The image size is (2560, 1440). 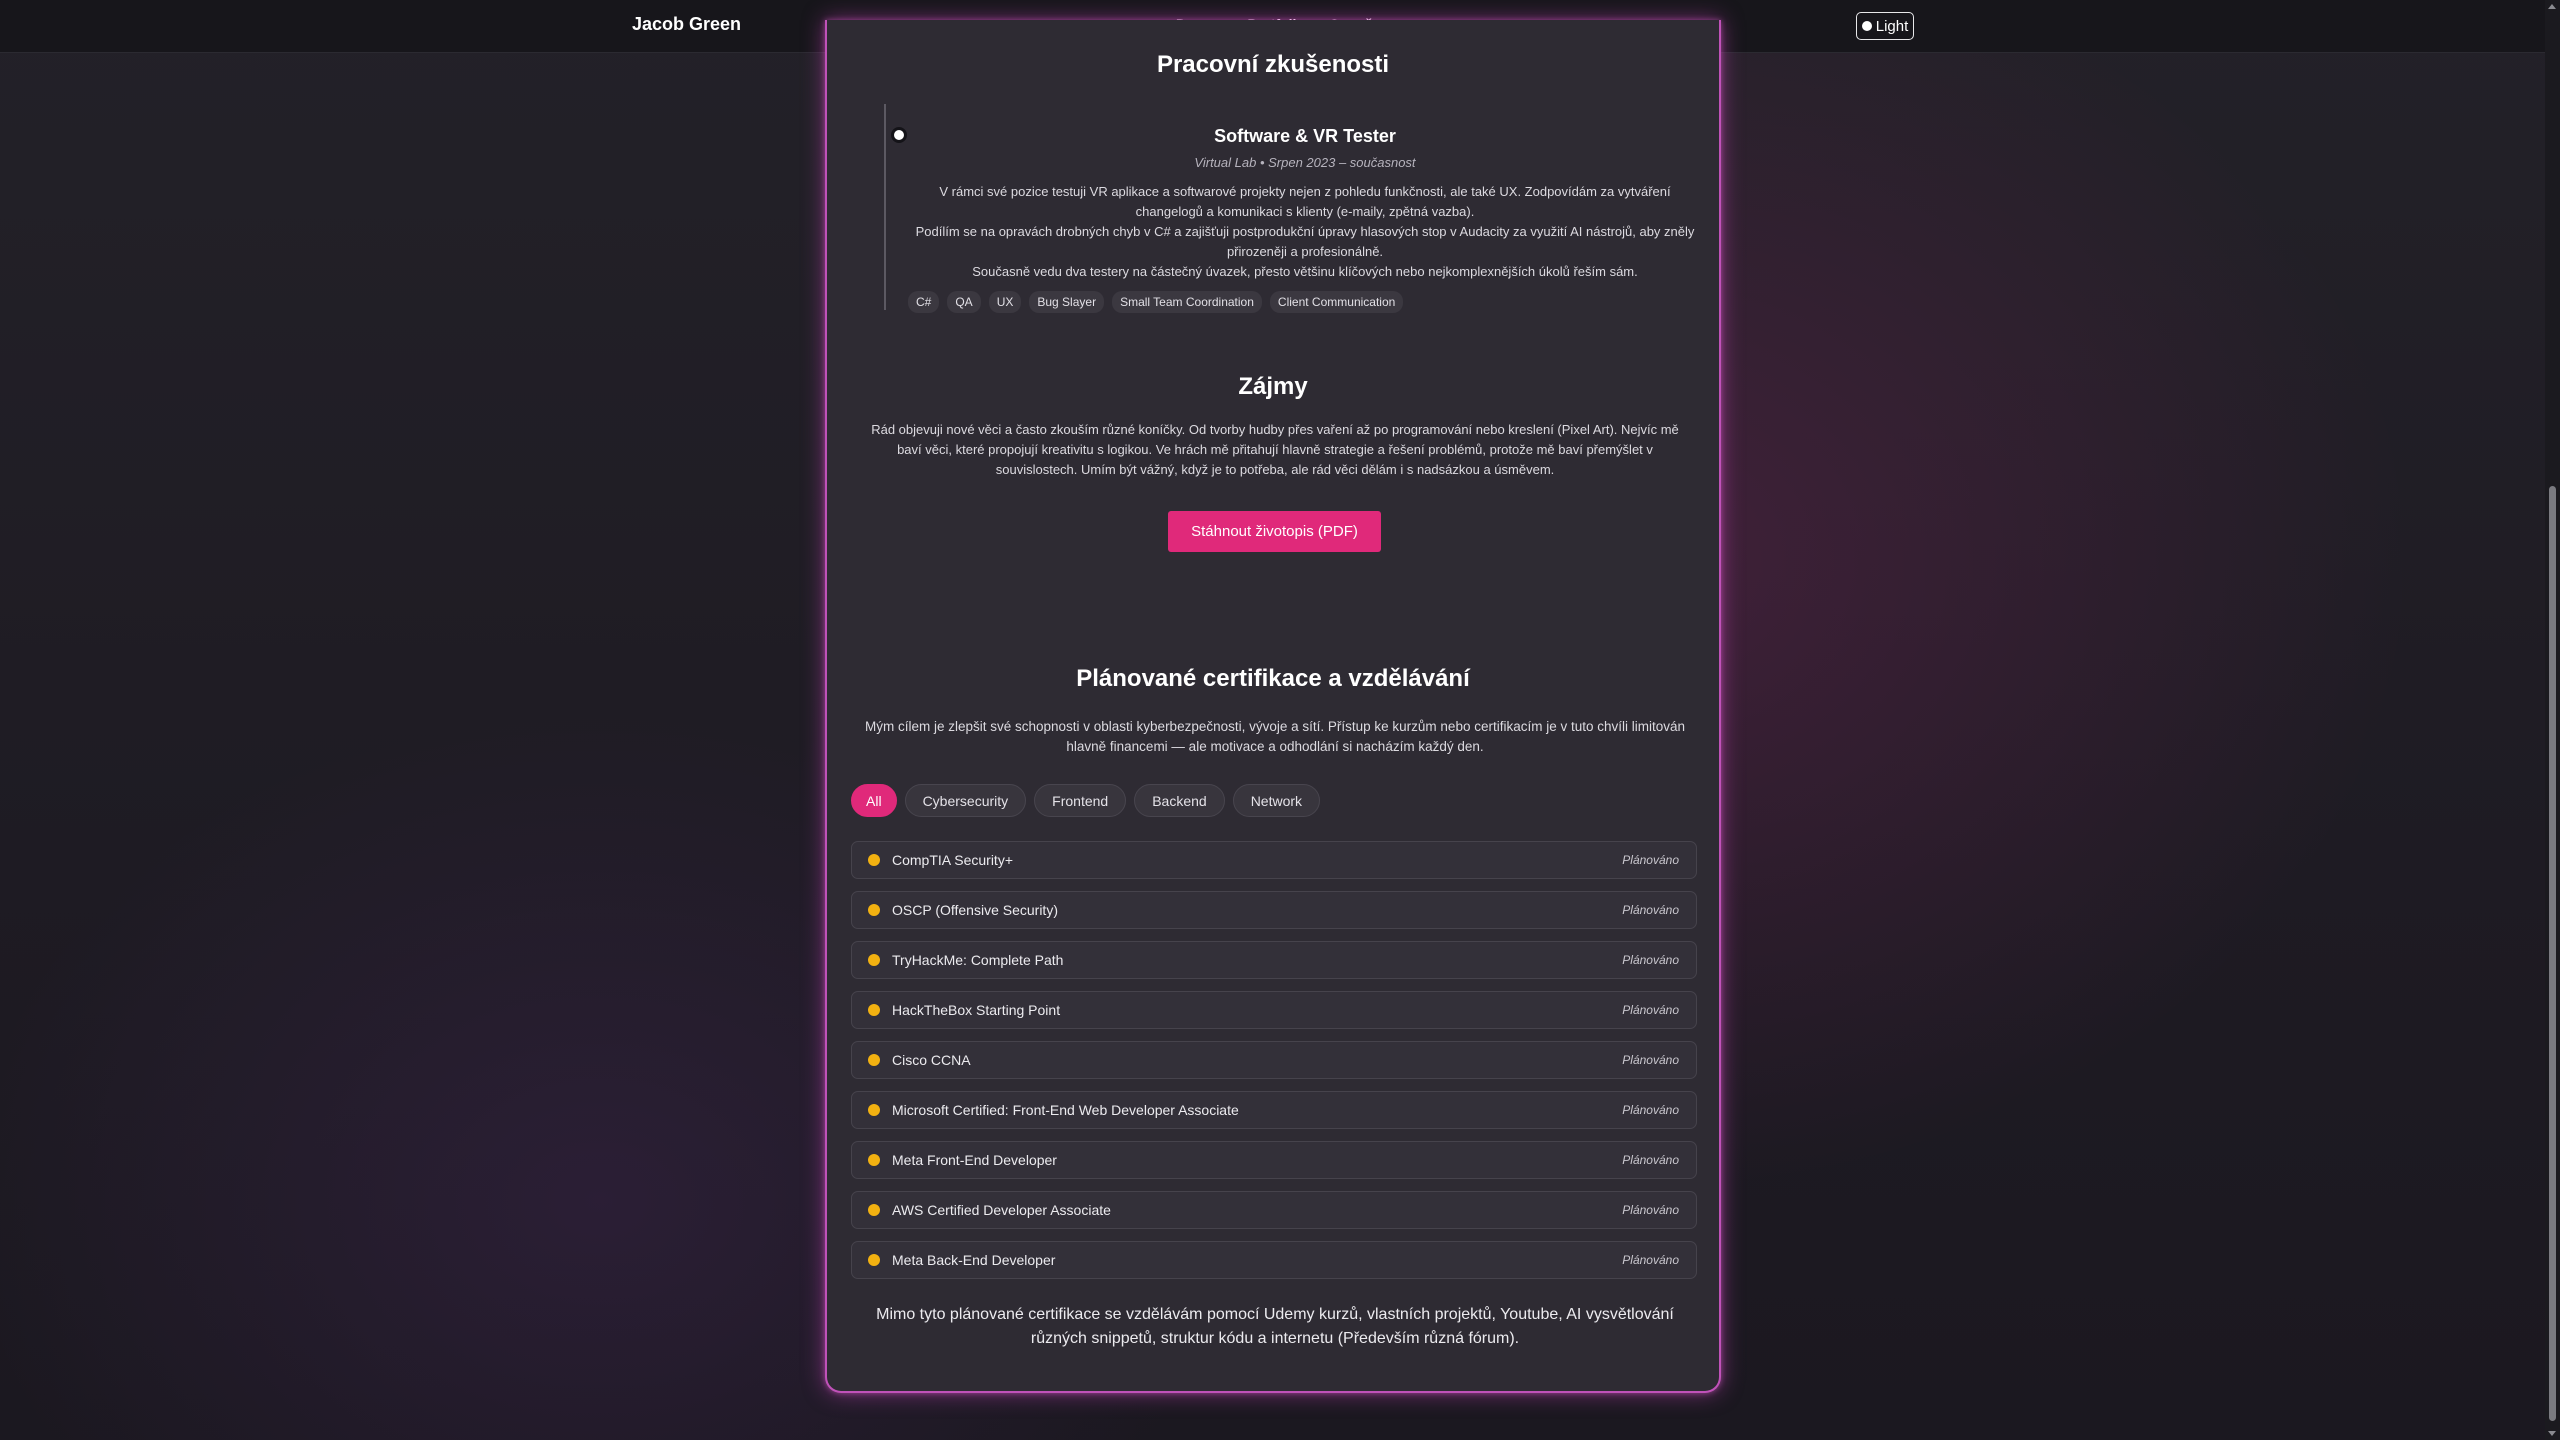 I want to click on cert-name: OSCP (Offensive Security), so click(x=975, y=910).